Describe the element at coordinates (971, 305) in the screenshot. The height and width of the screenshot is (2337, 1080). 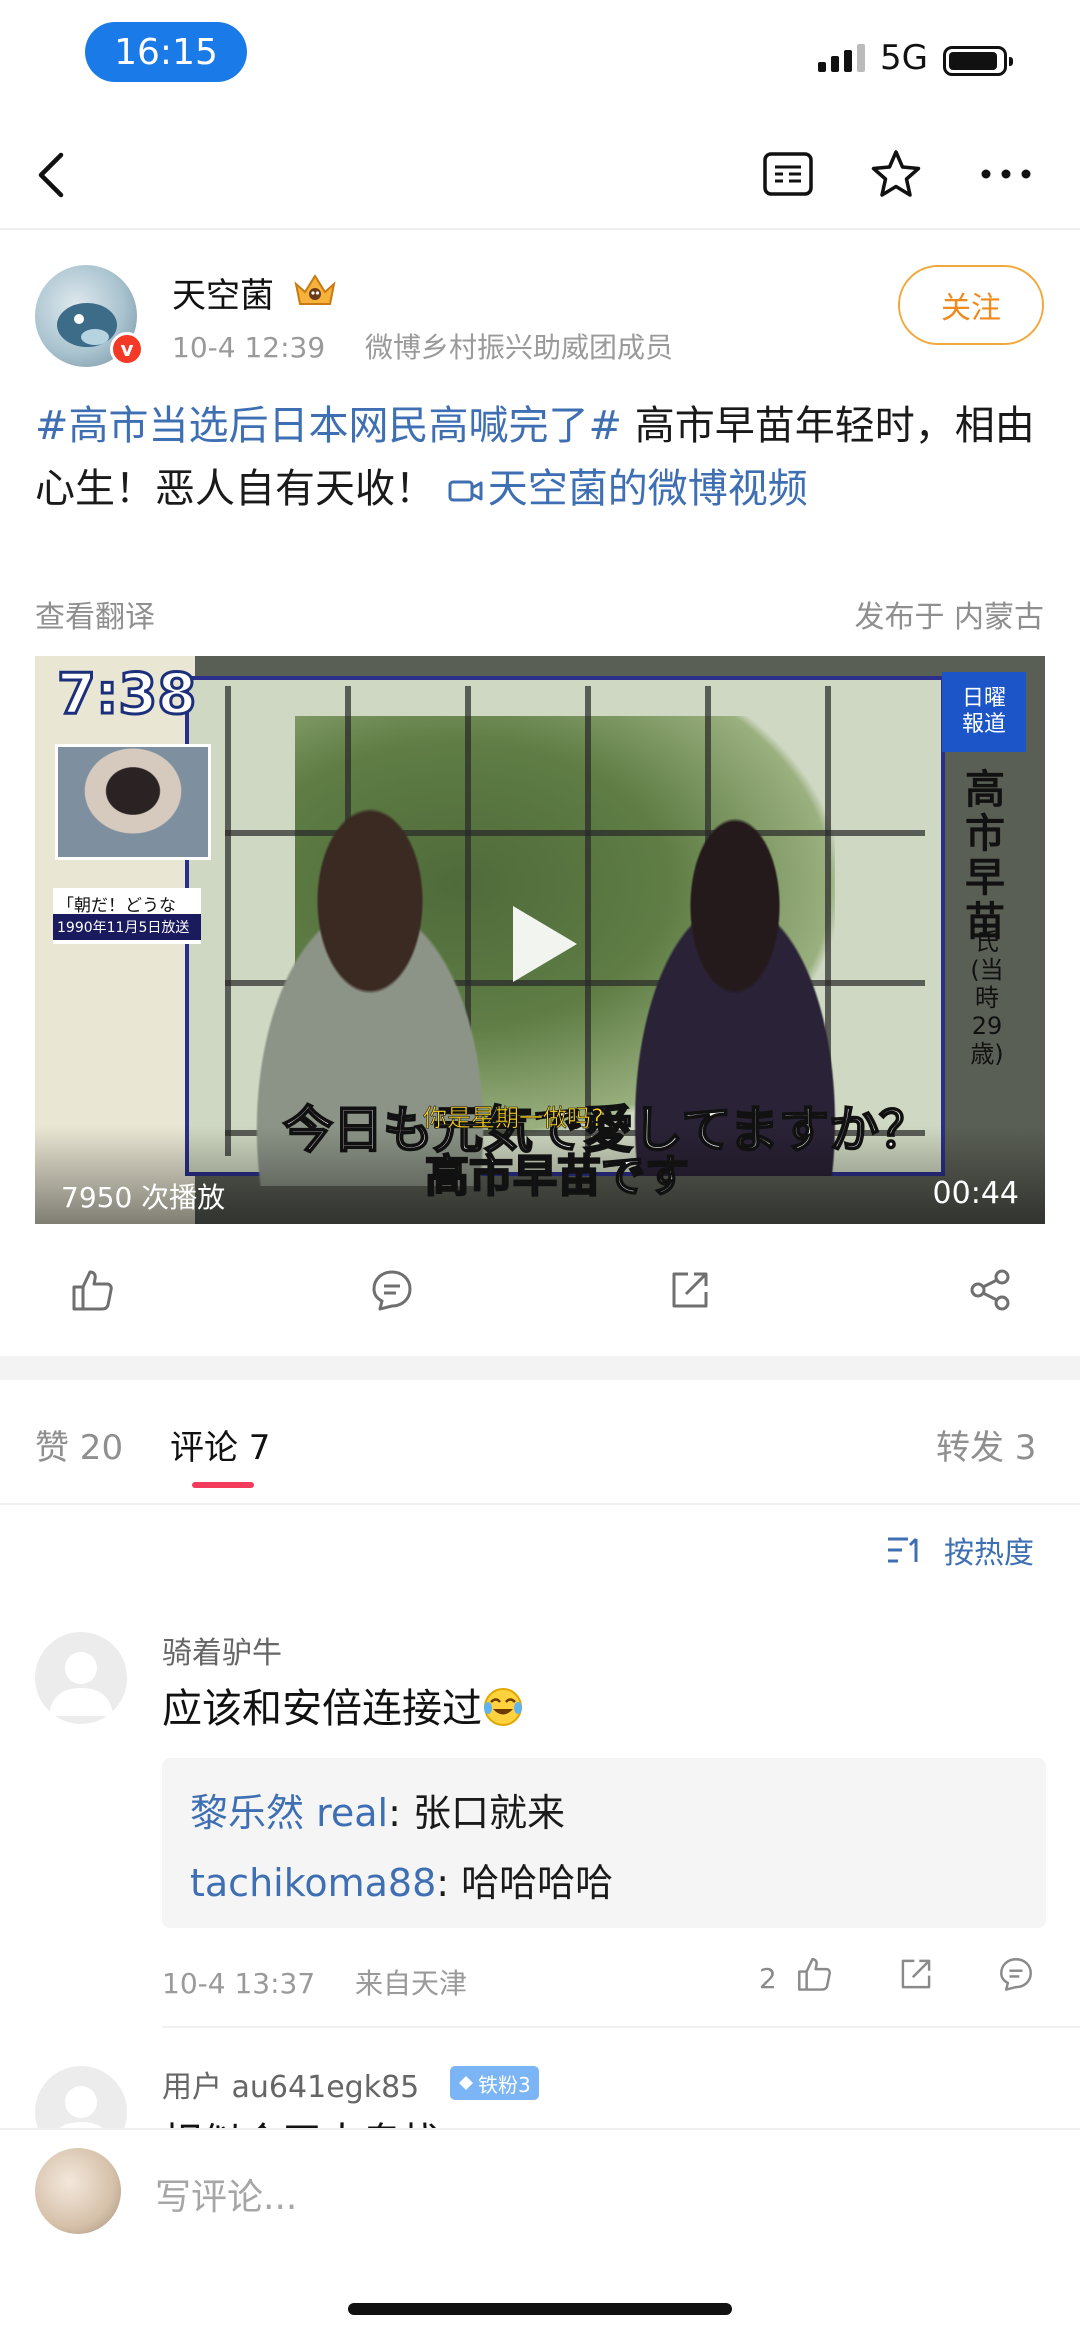
I see `follow-button: 关注` at that location.